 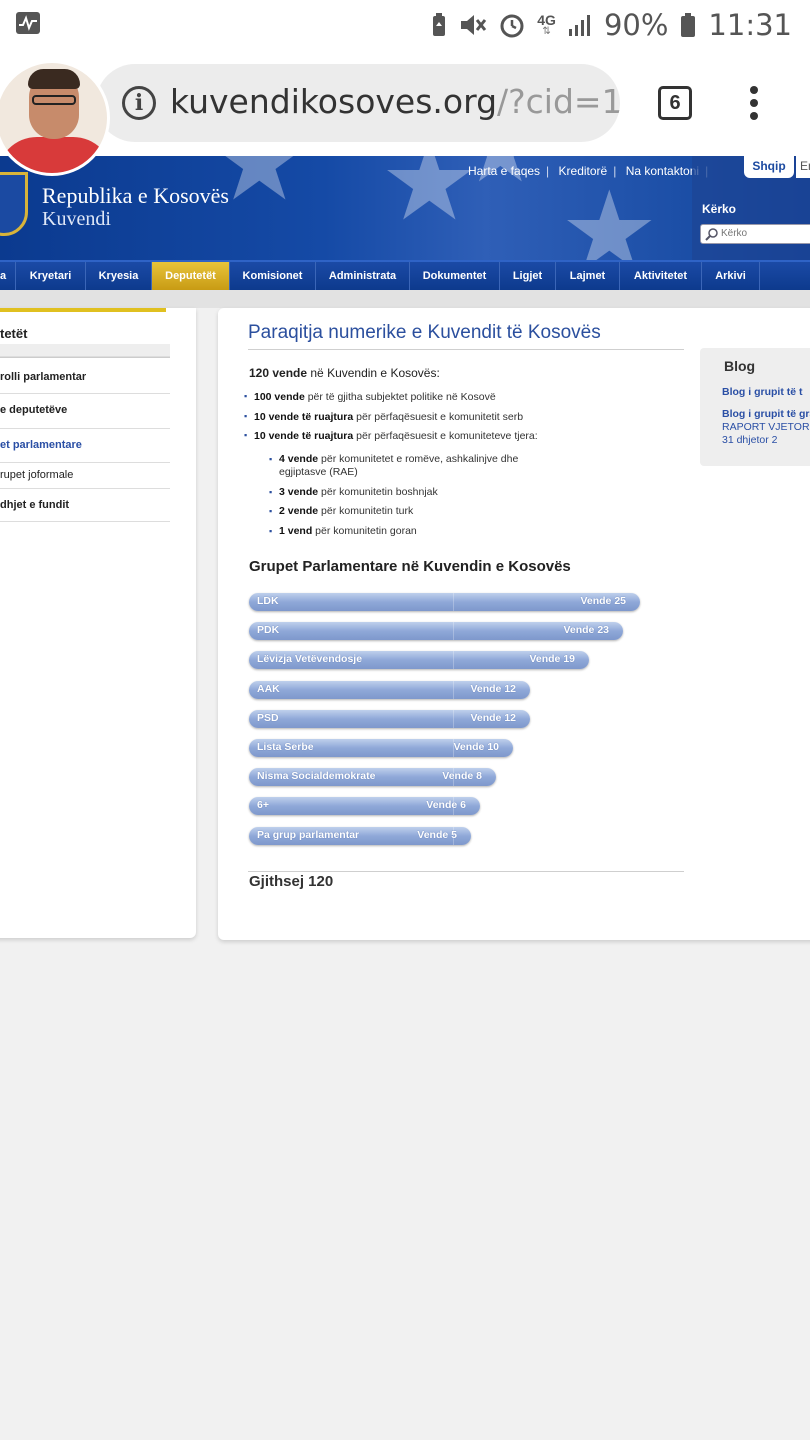 What do you see at coordinates (455, 276) in the screenshot?
I see `nav-item-dokumentet: Dokumentet` at bounding box center [455, 276].